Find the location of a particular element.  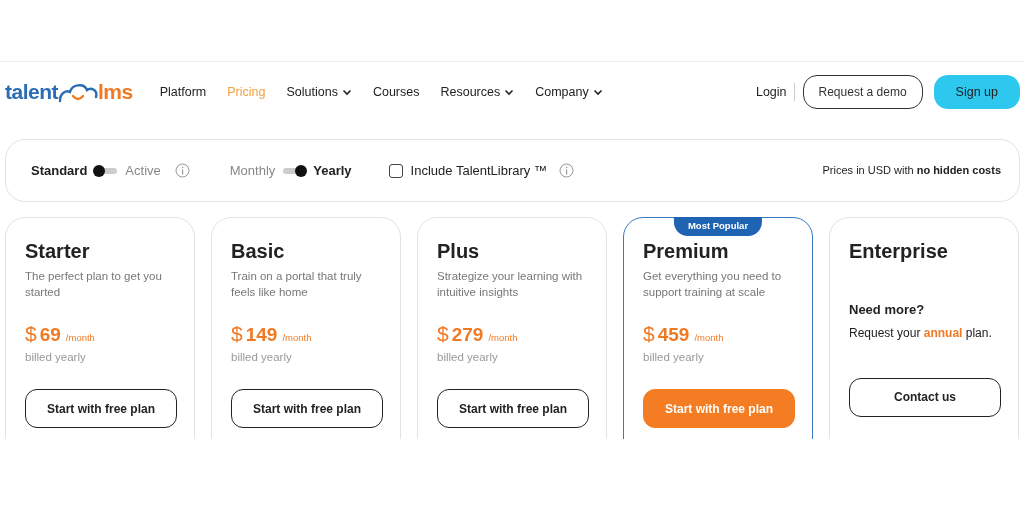

toggle-label: Monthly is located at coordinates (252, 170).